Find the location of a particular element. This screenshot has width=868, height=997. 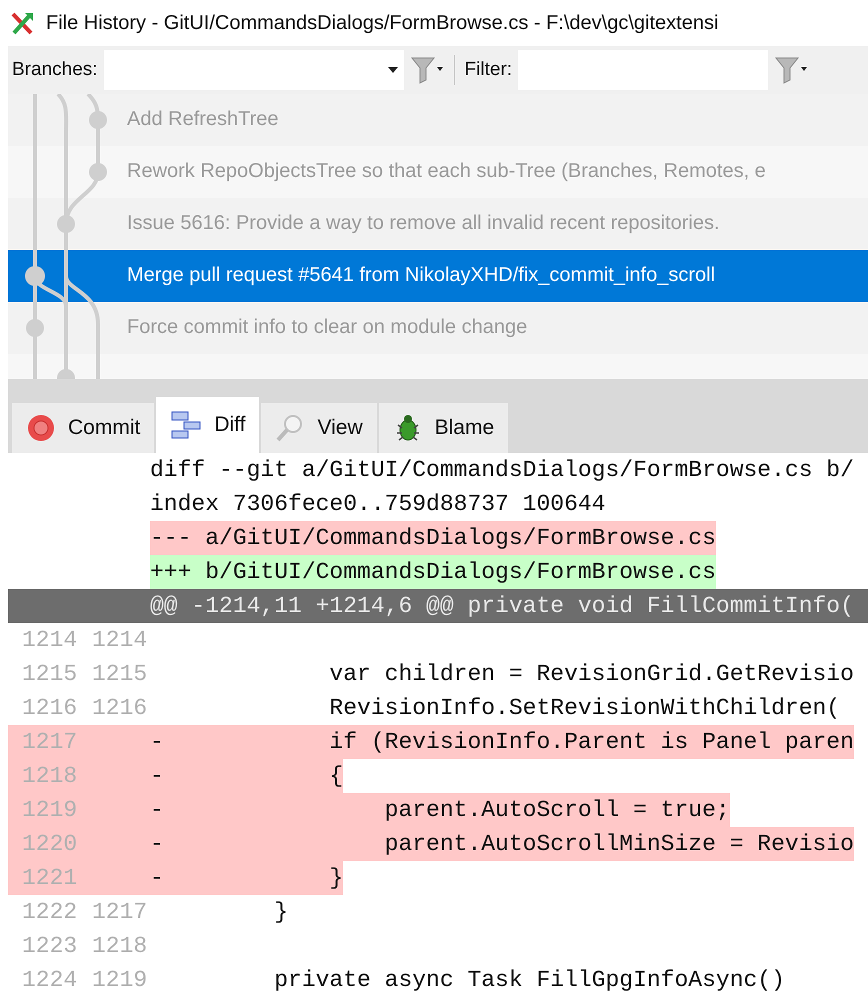

tab: Blame is located at coordinates (443, 427).